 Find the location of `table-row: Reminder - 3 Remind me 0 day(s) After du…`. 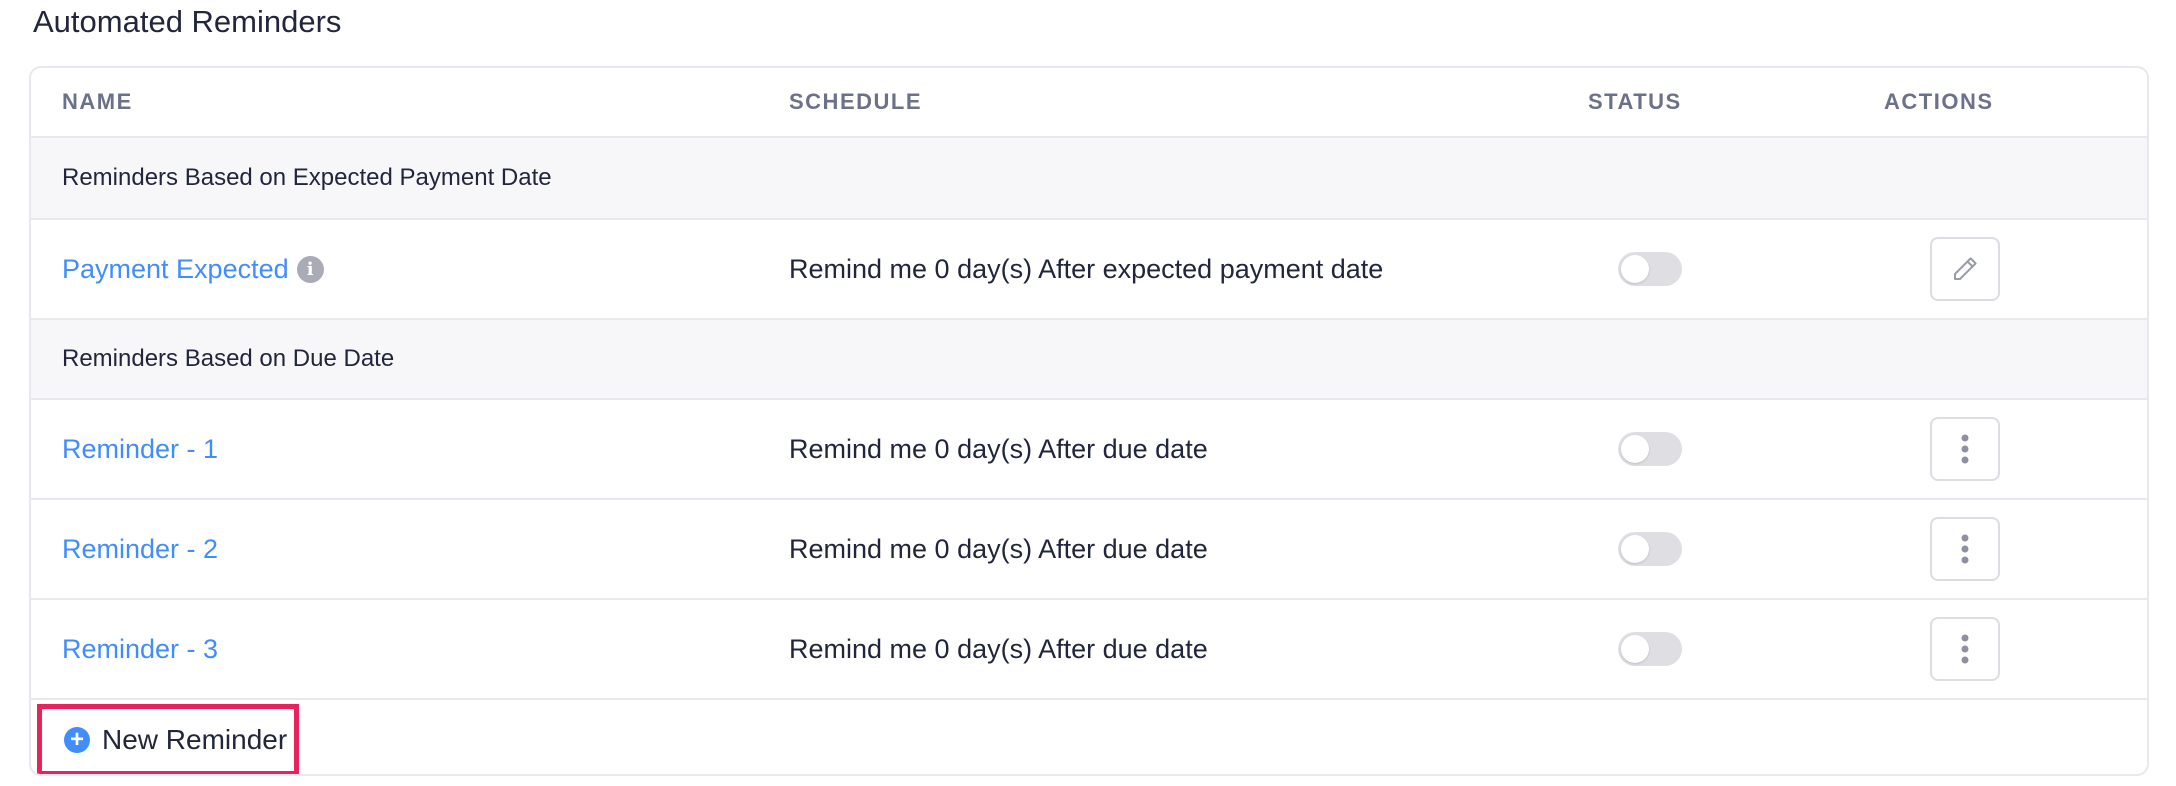

table-row: Reminder - 3 Remind me 0 day(s) After du… is located at coordinates (1089, 650).